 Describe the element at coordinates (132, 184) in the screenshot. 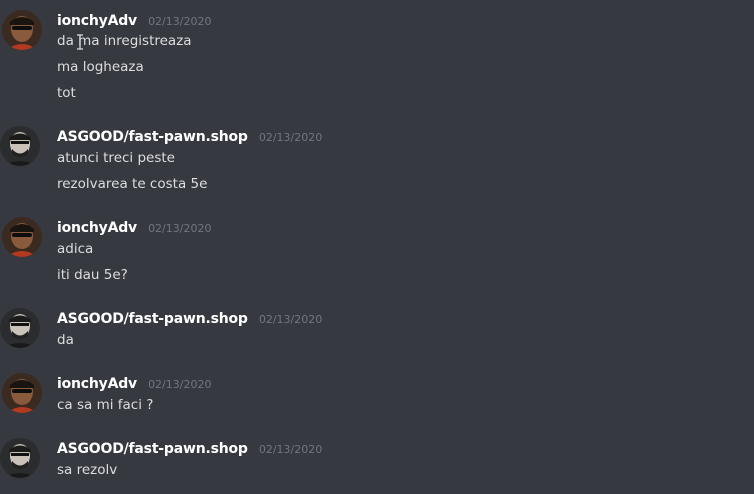

I see `message-text: rezolvarea te costa 5e` at that location.